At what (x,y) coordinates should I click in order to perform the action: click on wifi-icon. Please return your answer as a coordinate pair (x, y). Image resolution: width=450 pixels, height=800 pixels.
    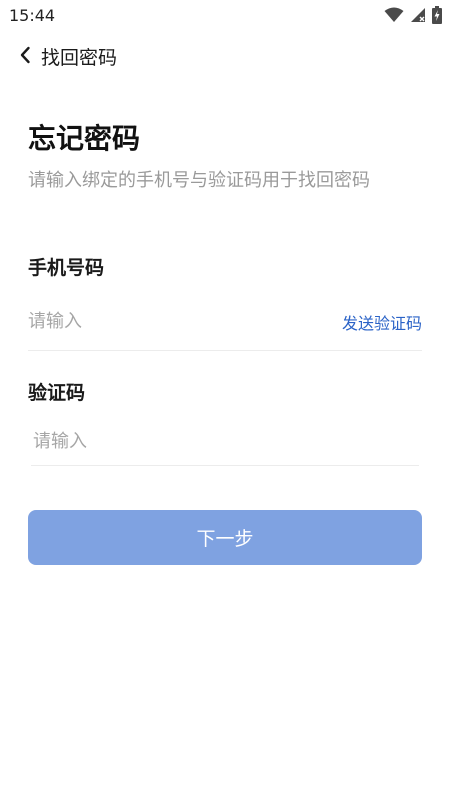
    Looking at the image, I should click on (394, 17).